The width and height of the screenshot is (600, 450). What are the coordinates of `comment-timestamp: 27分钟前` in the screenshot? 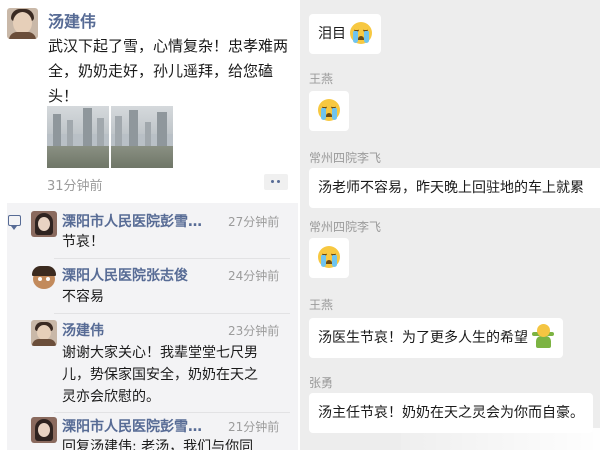 It's located at (254, 222).